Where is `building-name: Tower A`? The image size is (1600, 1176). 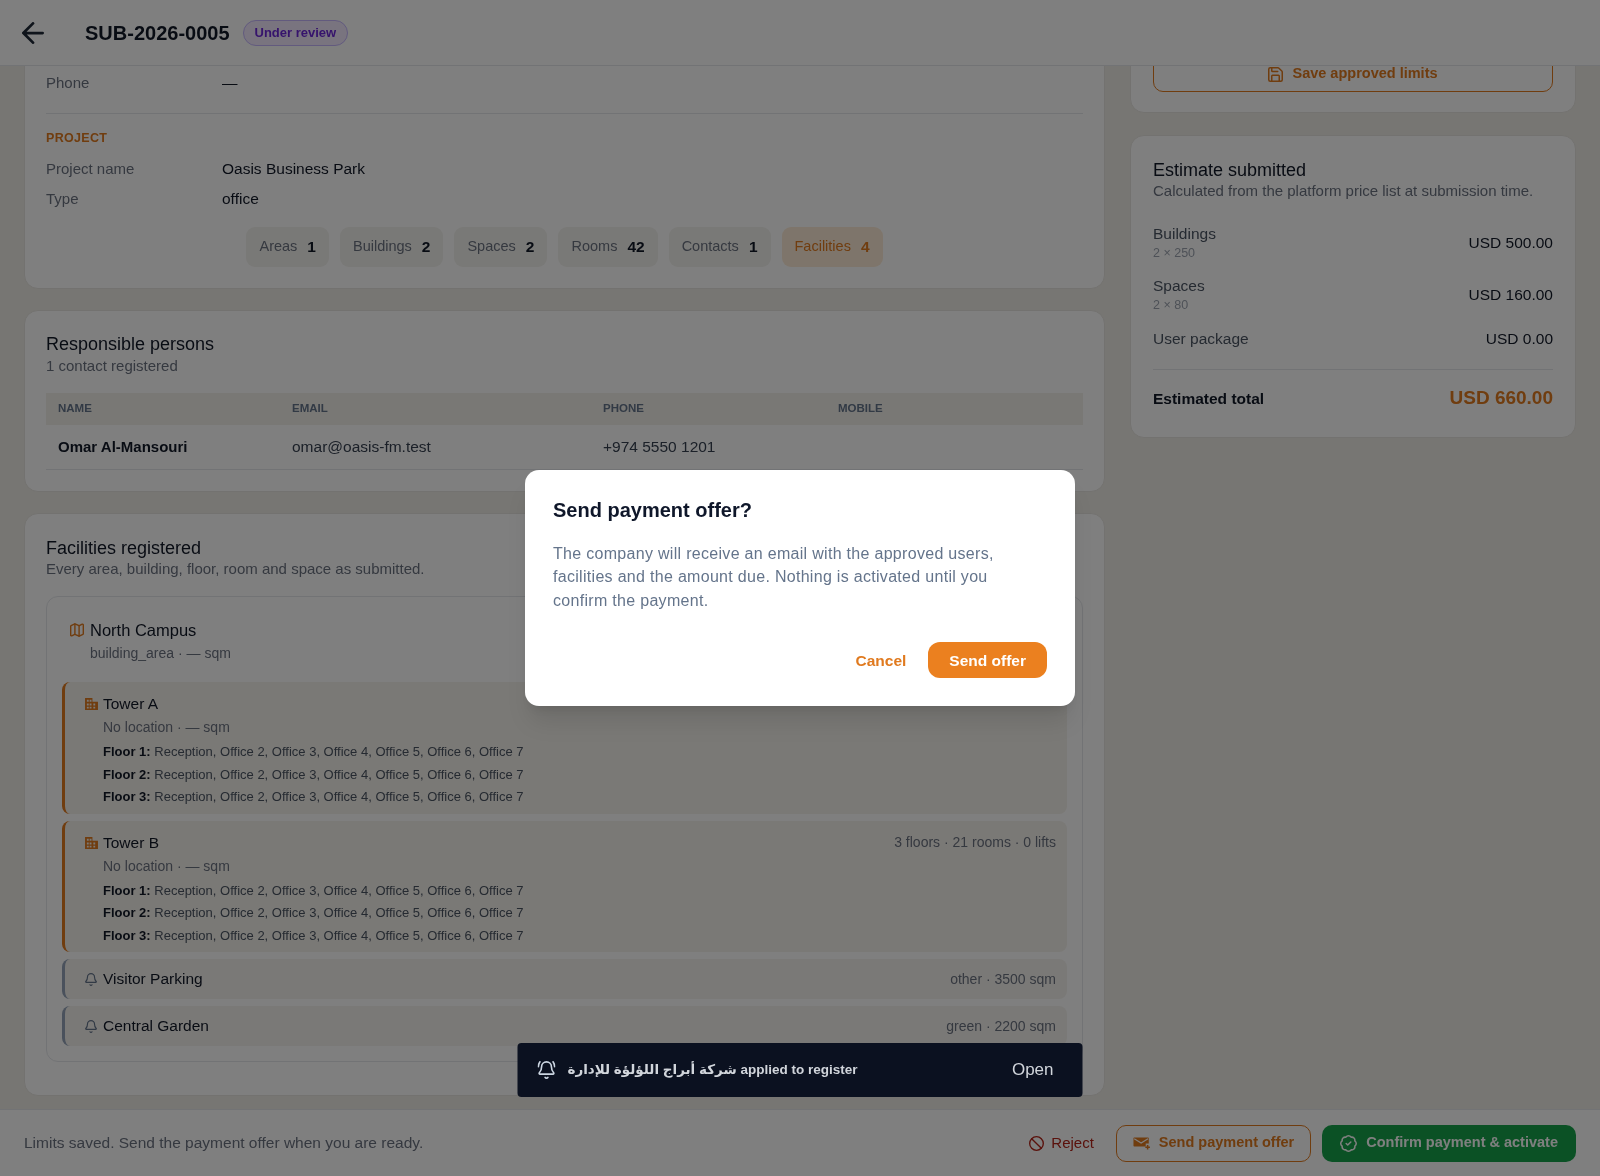 building-name: Tower A is located at coordinates (131, 704).